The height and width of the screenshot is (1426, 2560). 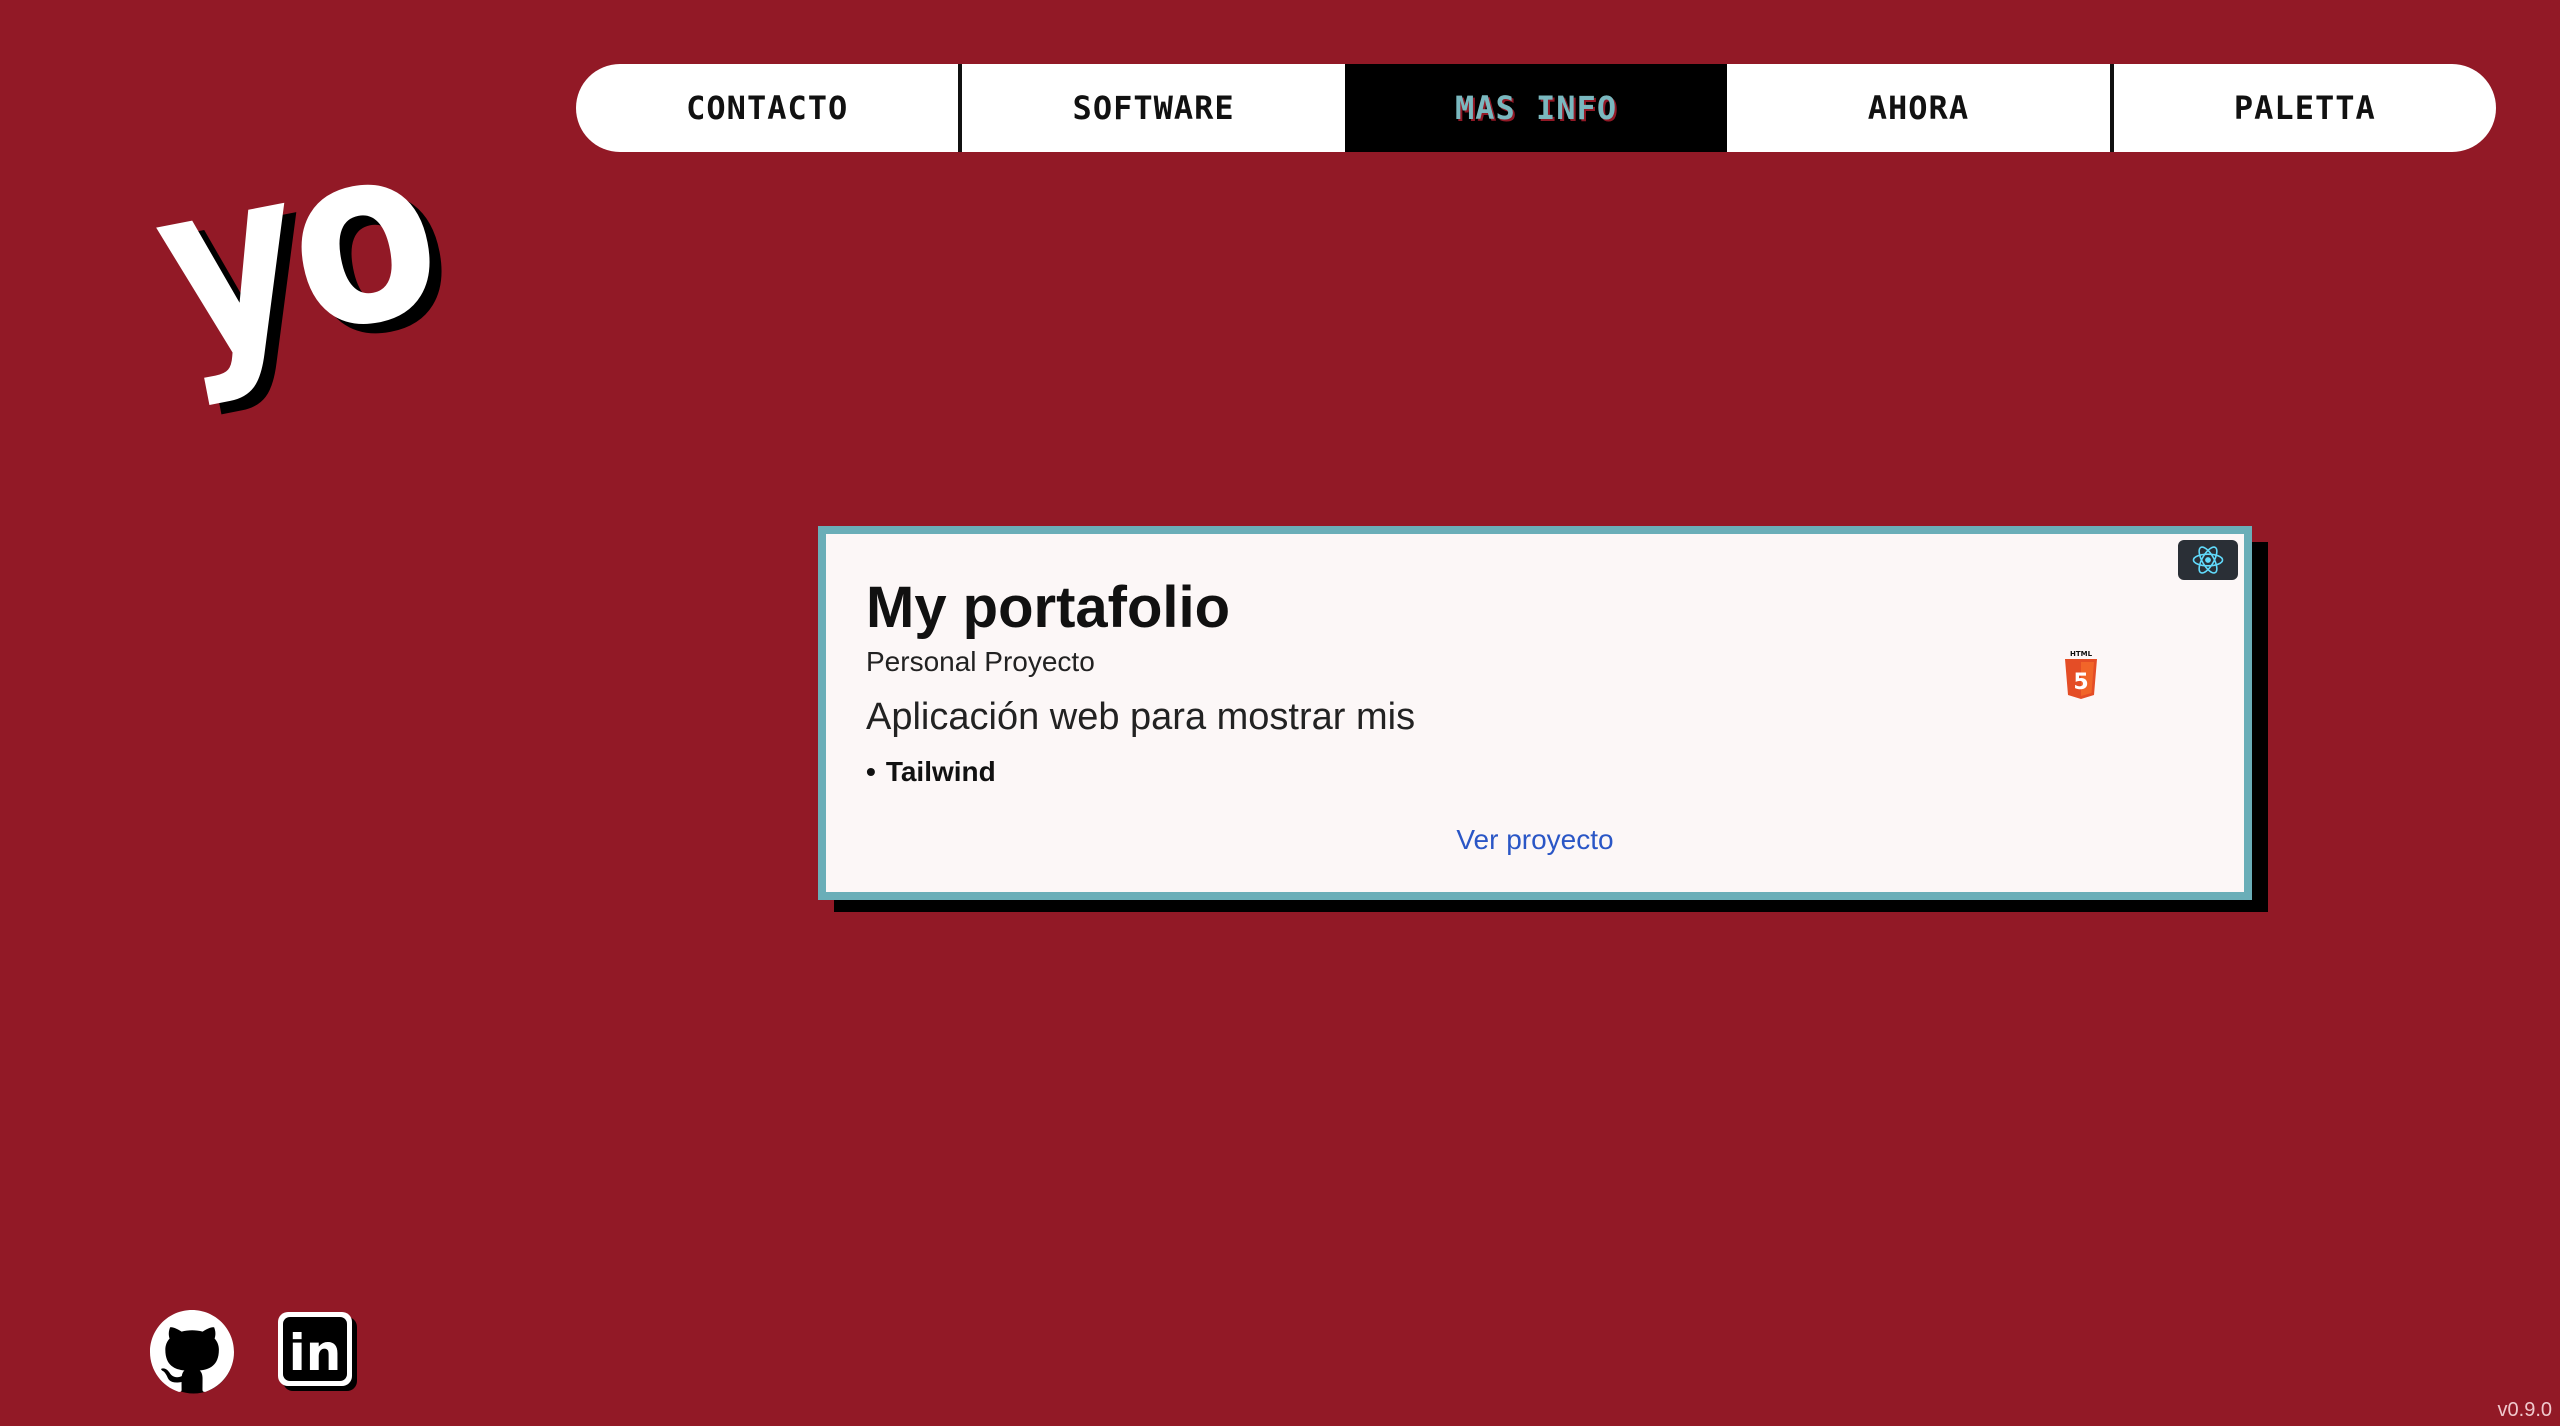 I want to click on view-project-link: Ver proyecto, so click(x=1535, y=840).